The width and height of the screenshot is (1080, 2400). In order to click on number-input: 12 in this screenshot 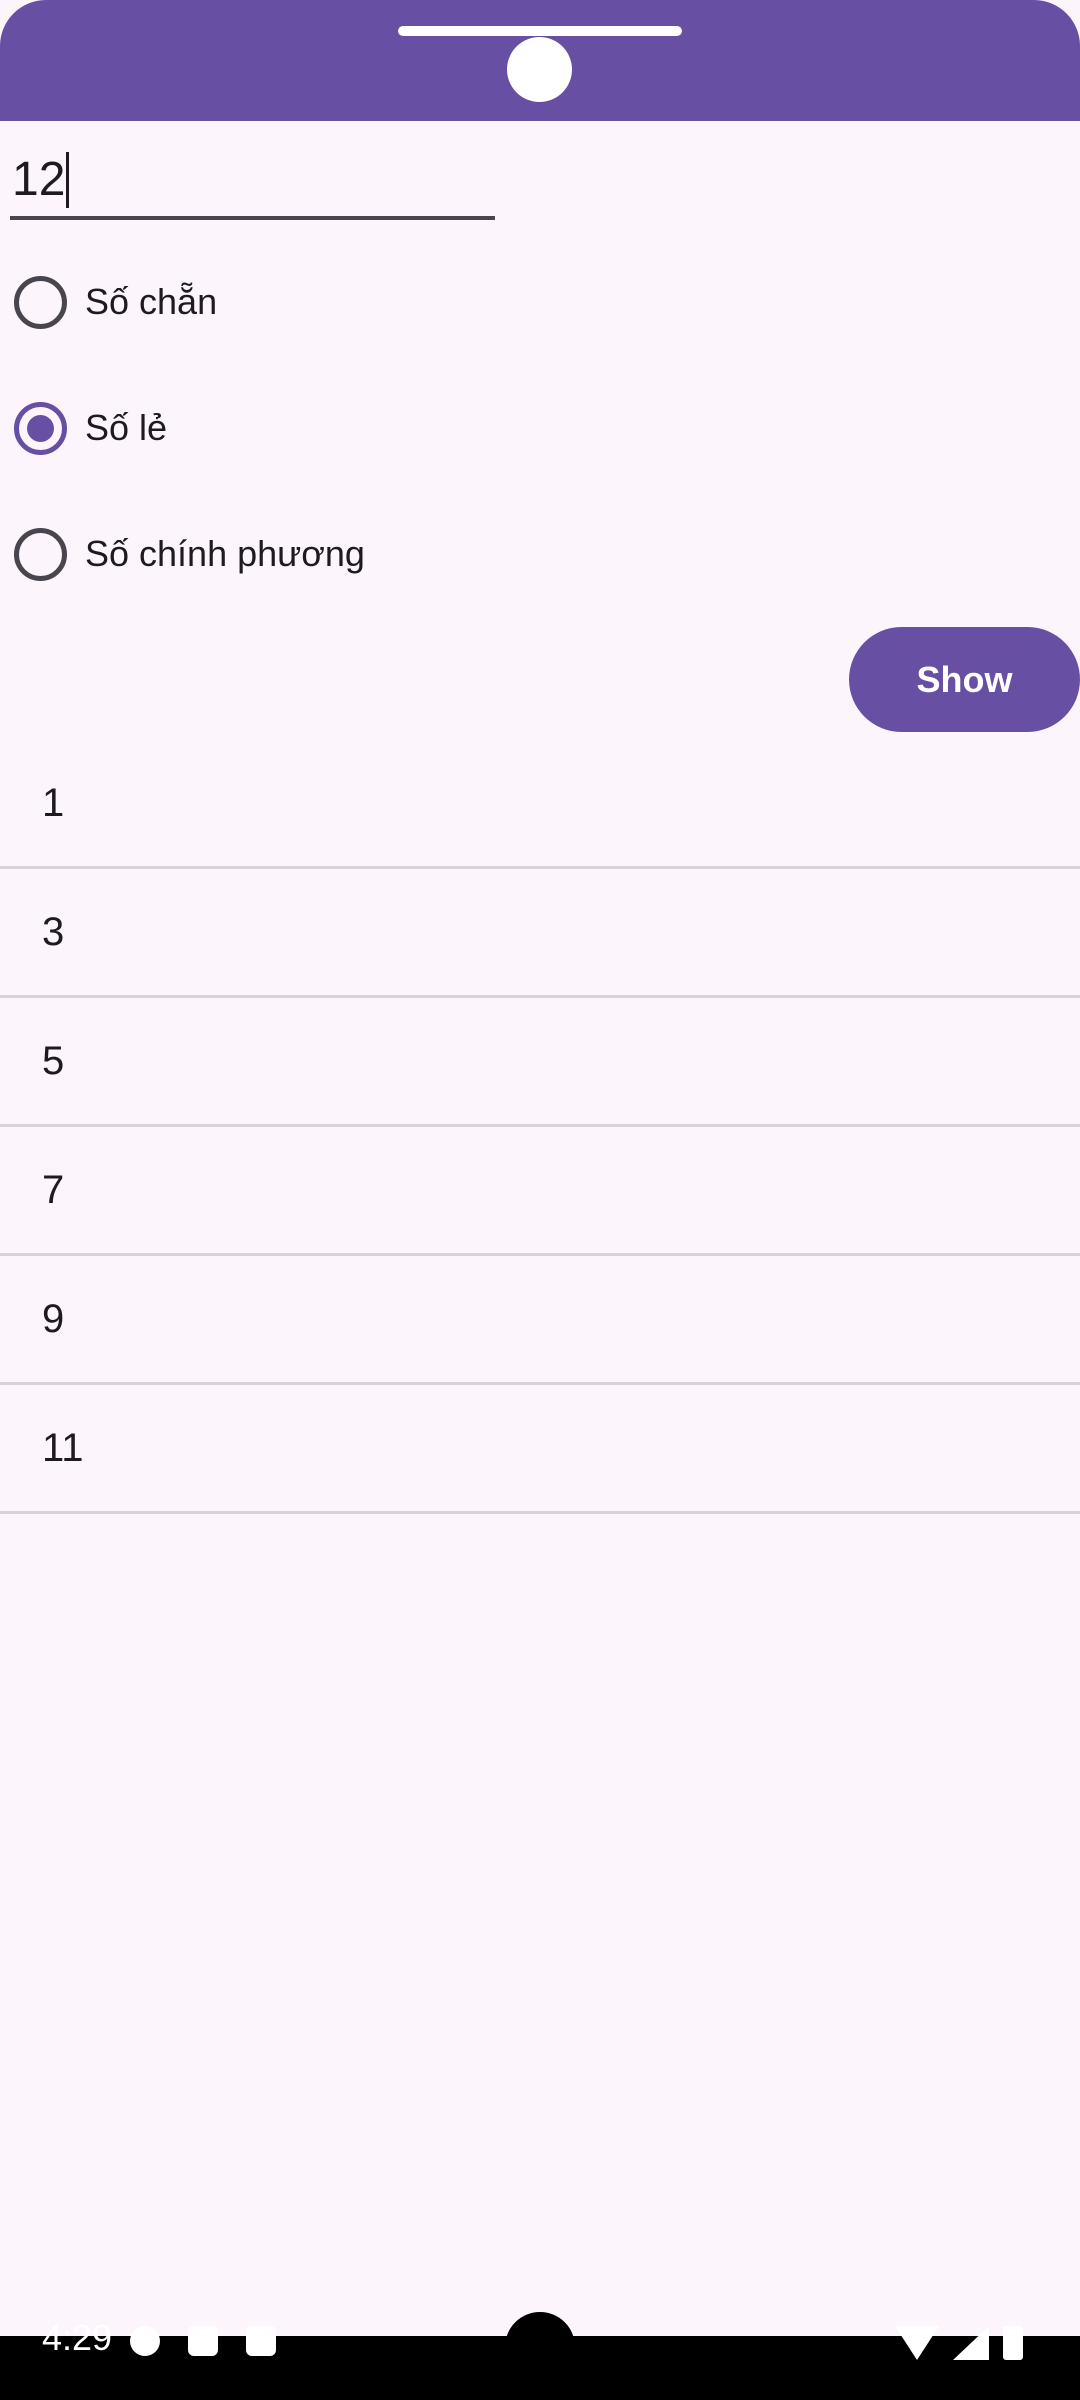, I will do `click(252, 180)`.